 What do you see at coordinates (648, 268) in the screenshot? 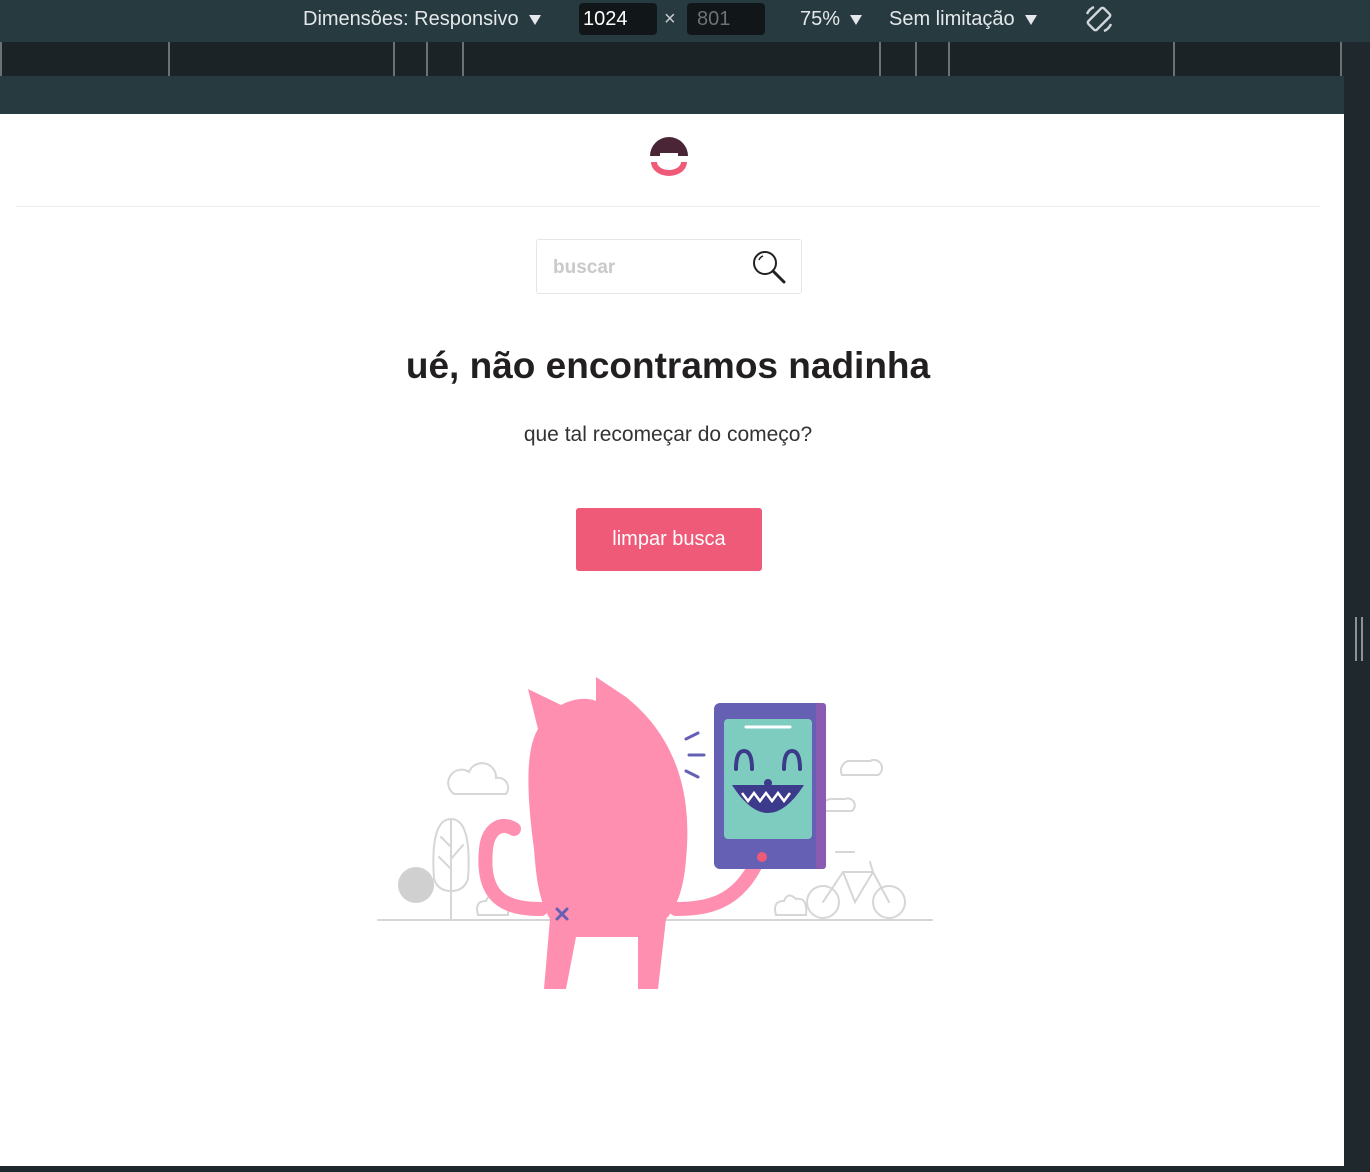
I see `search-input` at bounding box center [648, 268].